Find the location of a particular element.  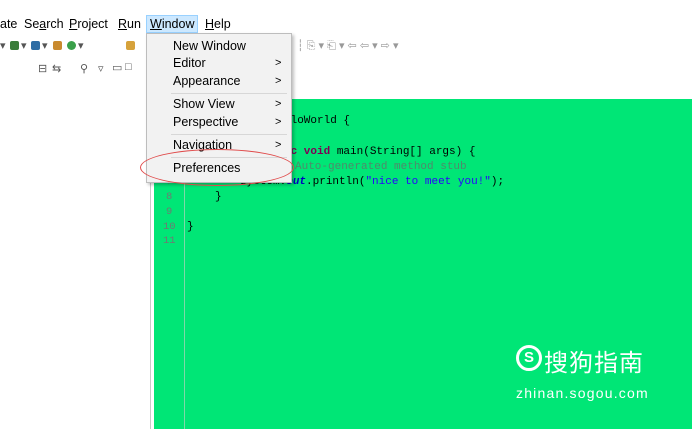

code-method-declaration: ic void main(String[] args) { is located at coordinates (379, 152).